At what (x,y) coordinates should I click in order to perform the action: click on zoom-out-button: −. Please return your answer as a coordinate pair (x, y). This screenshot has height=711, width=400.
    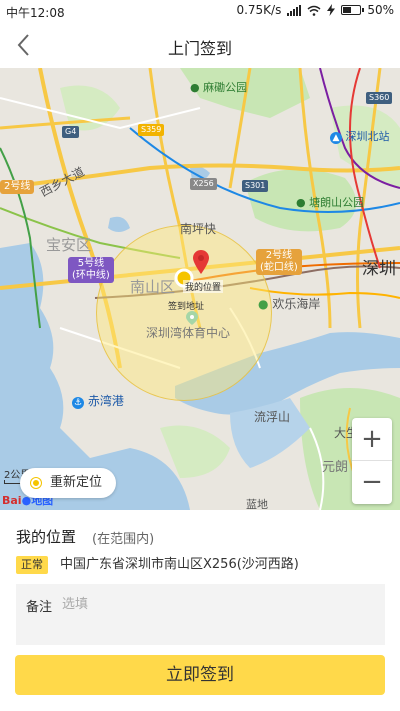
    Looking at the image, I should click on (372, 482).